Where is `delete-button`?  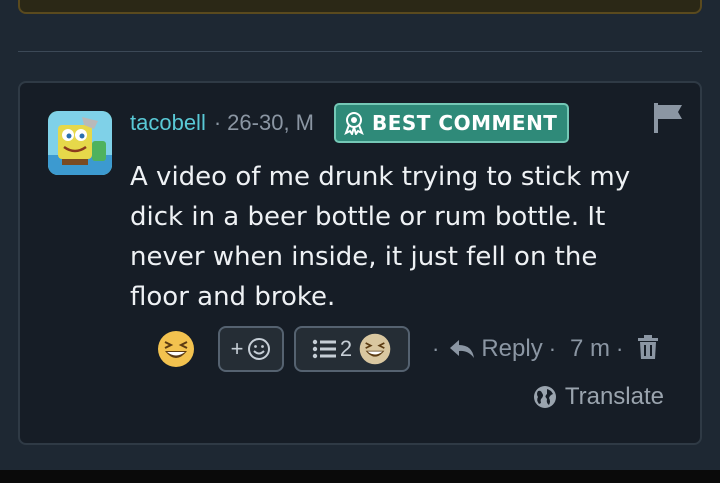
delete-button is located at coordinates (648, 349).